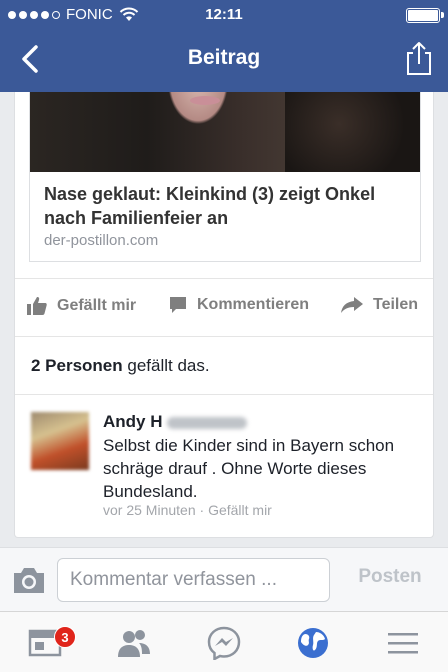 The image size is (448, 672). I want to click on messenger-icon, so click(224, 643).